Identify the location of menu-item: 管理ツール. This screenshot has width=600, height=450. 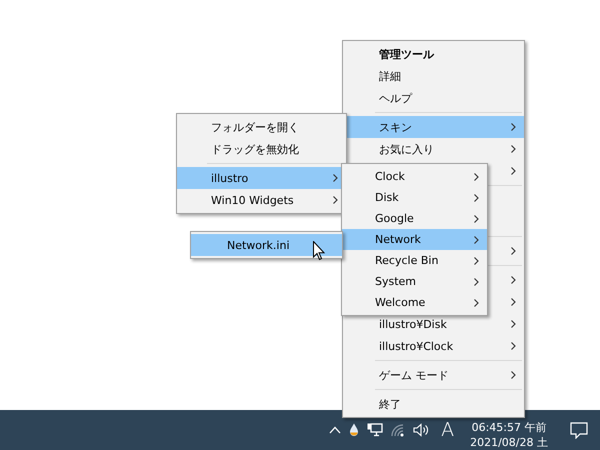
(433, 54).